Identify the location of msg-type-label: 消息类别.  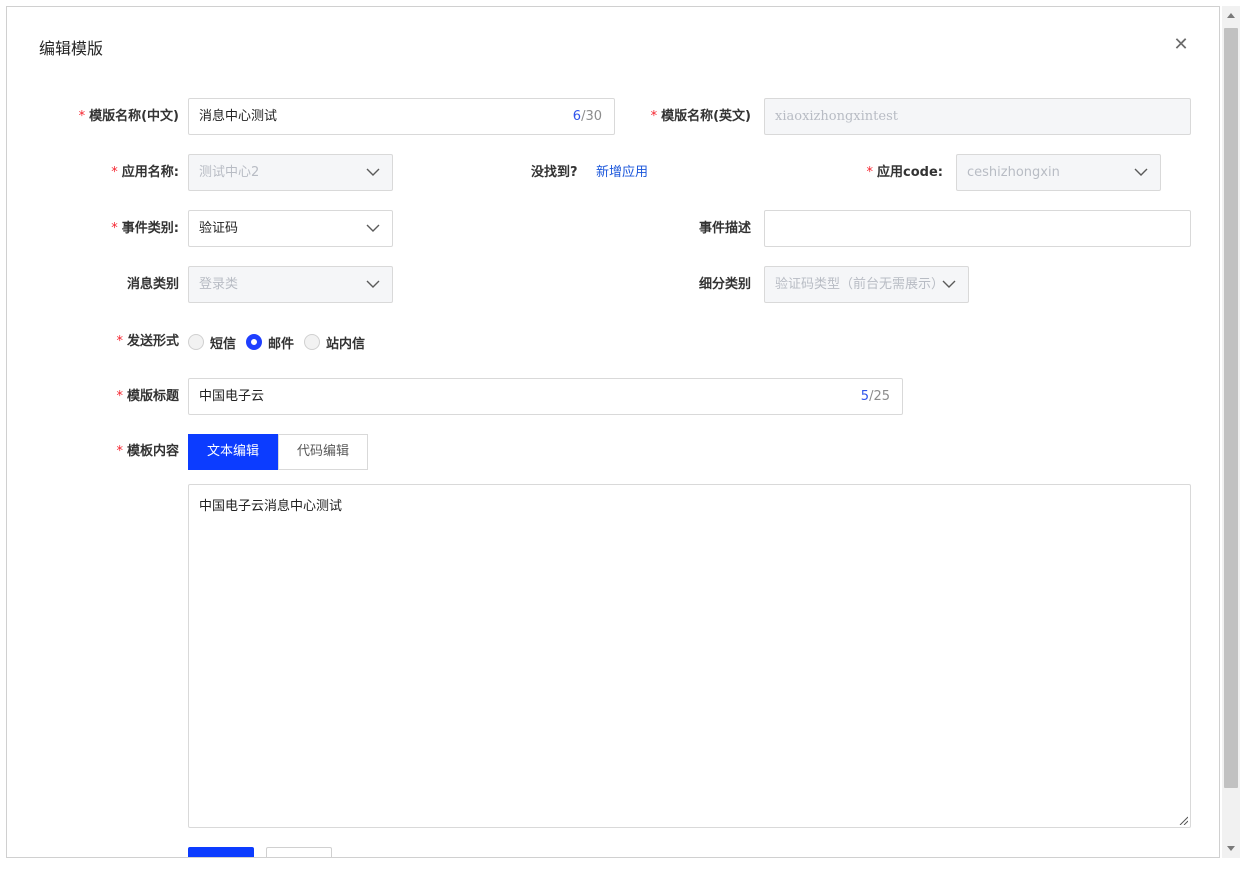
(152, 284).